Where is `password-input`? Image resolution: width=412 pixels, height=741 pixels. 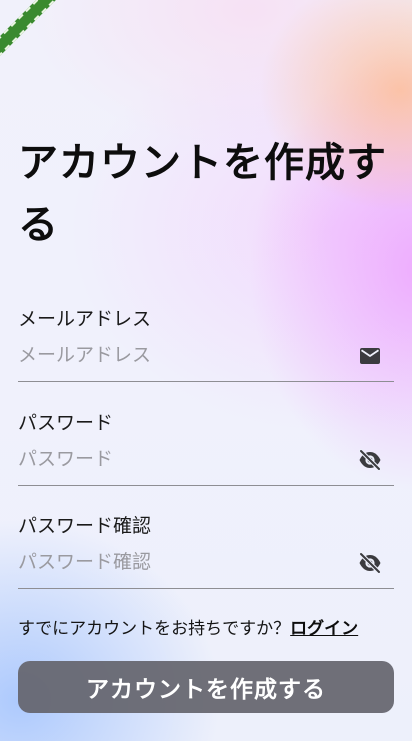 password-input is located at coordinates (186, 459).